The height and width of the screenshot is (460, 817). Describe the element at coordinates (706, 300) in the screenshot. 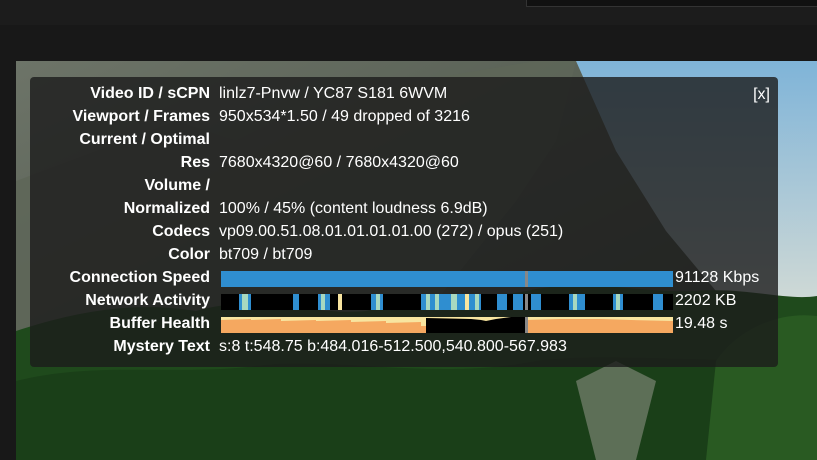

I see `network-activity-value: 2202 KB` at that location.